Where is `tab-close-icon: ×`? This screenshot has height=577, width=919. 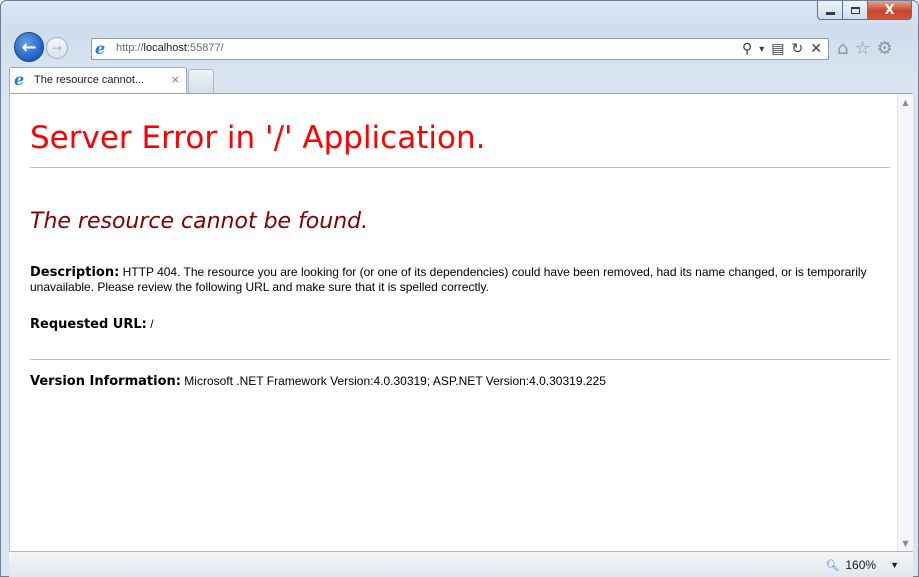 tab-close-icon: × is located at coordinates (175, 79).